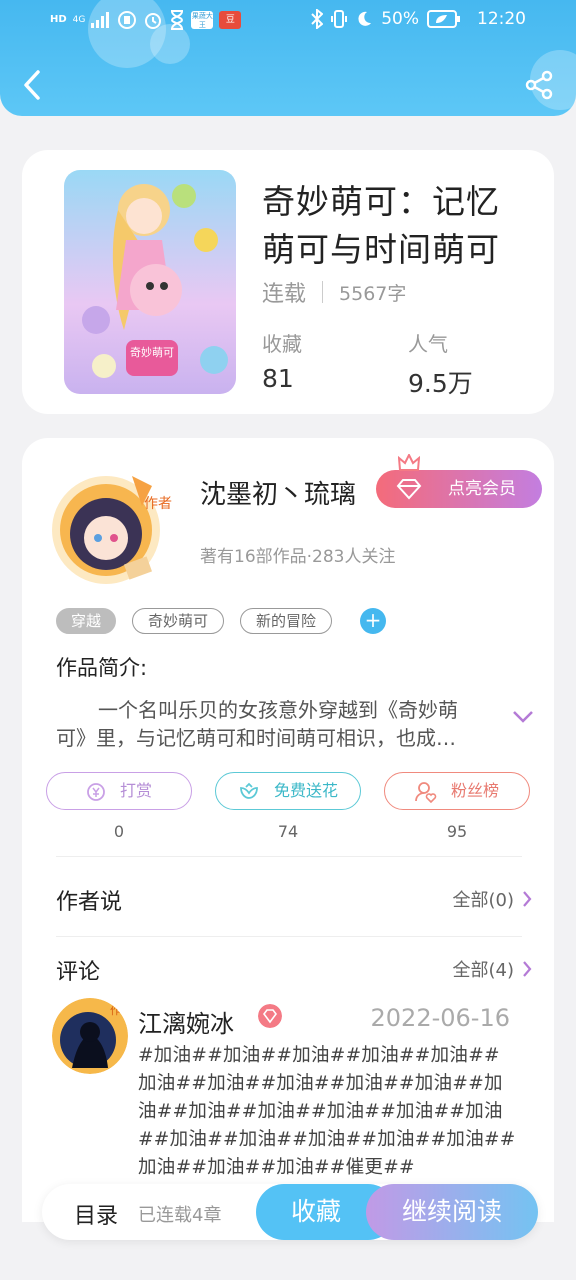  What do you see at coordinates (153, 21) in the screenshot?
I see `alarm-icon` at bounding box center [153, 21].